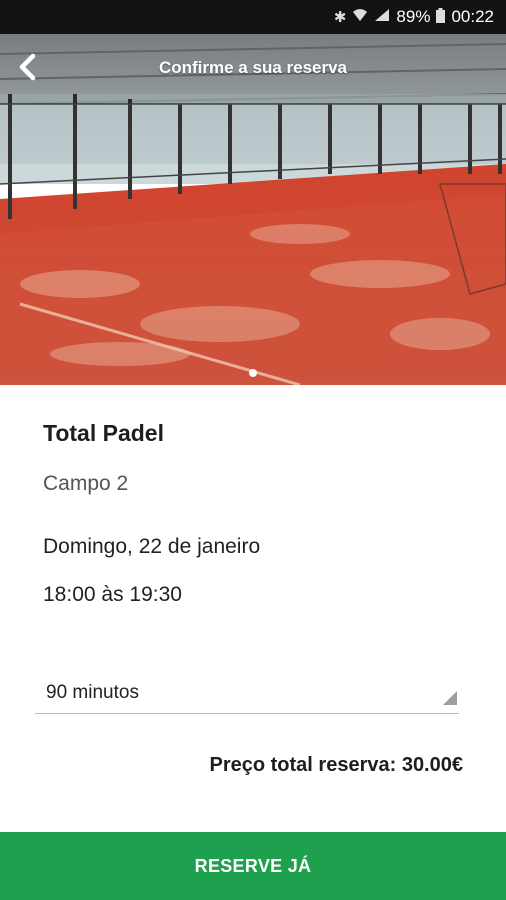  I want to click on clock: 00:22, so click(472, 16).